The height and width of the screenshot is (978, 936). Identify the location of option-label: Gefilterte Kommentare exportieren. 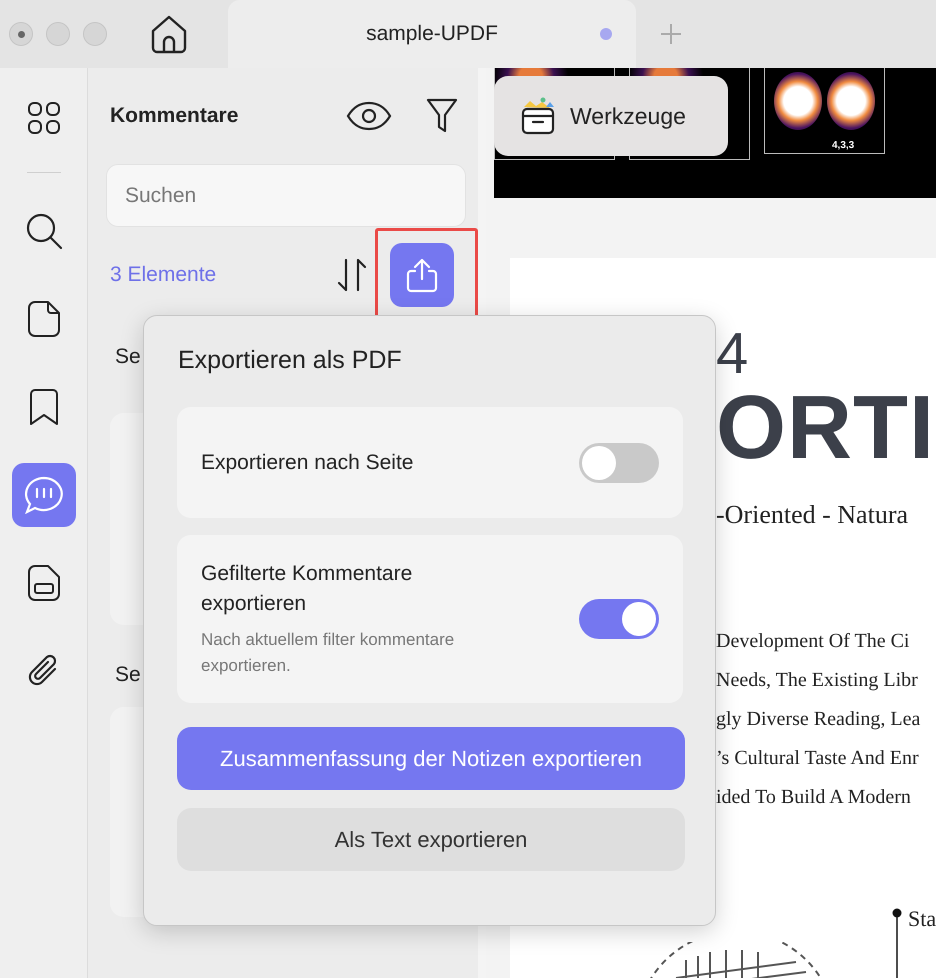
(307, 589).